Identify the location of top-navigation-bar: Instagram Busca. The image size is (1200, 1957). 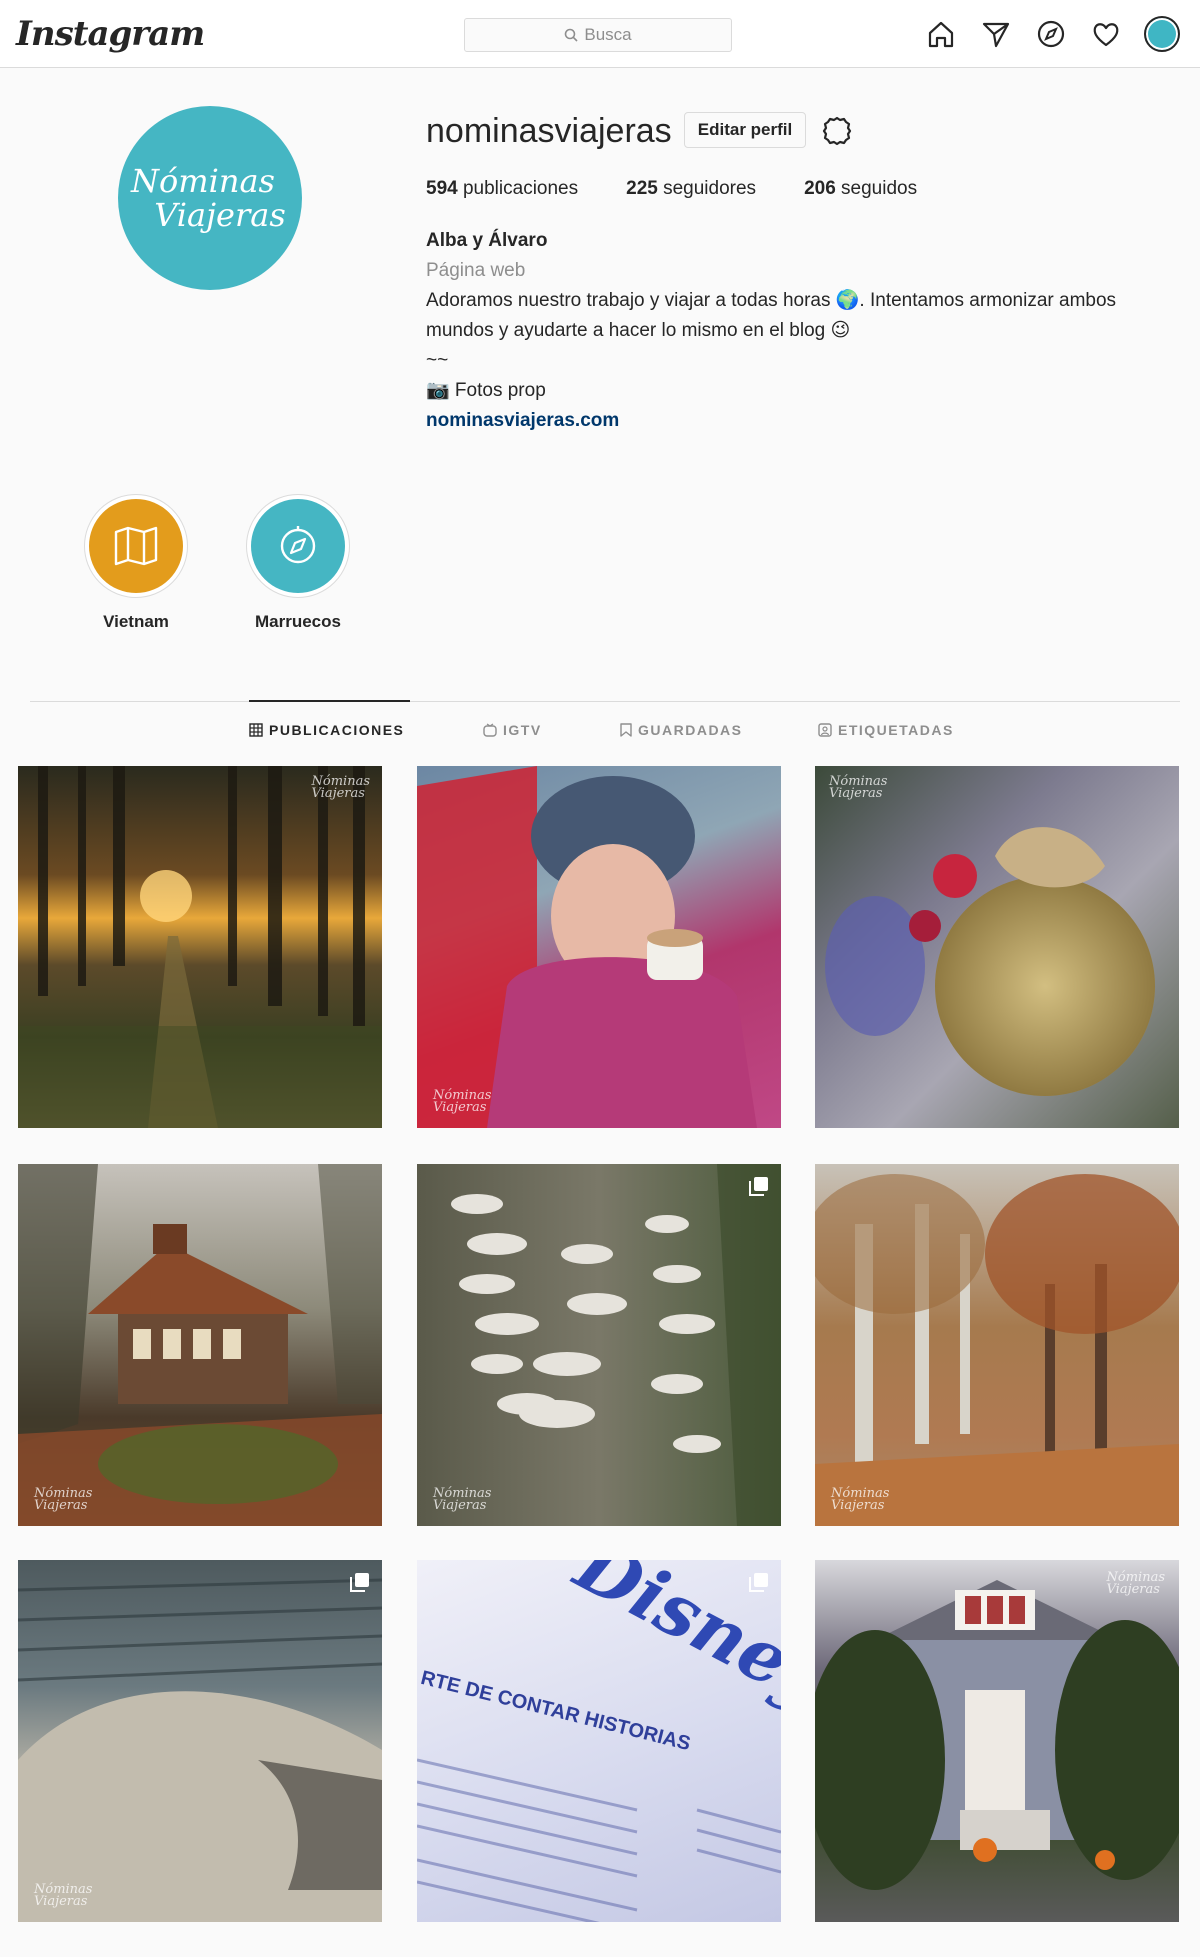
(600, 34).